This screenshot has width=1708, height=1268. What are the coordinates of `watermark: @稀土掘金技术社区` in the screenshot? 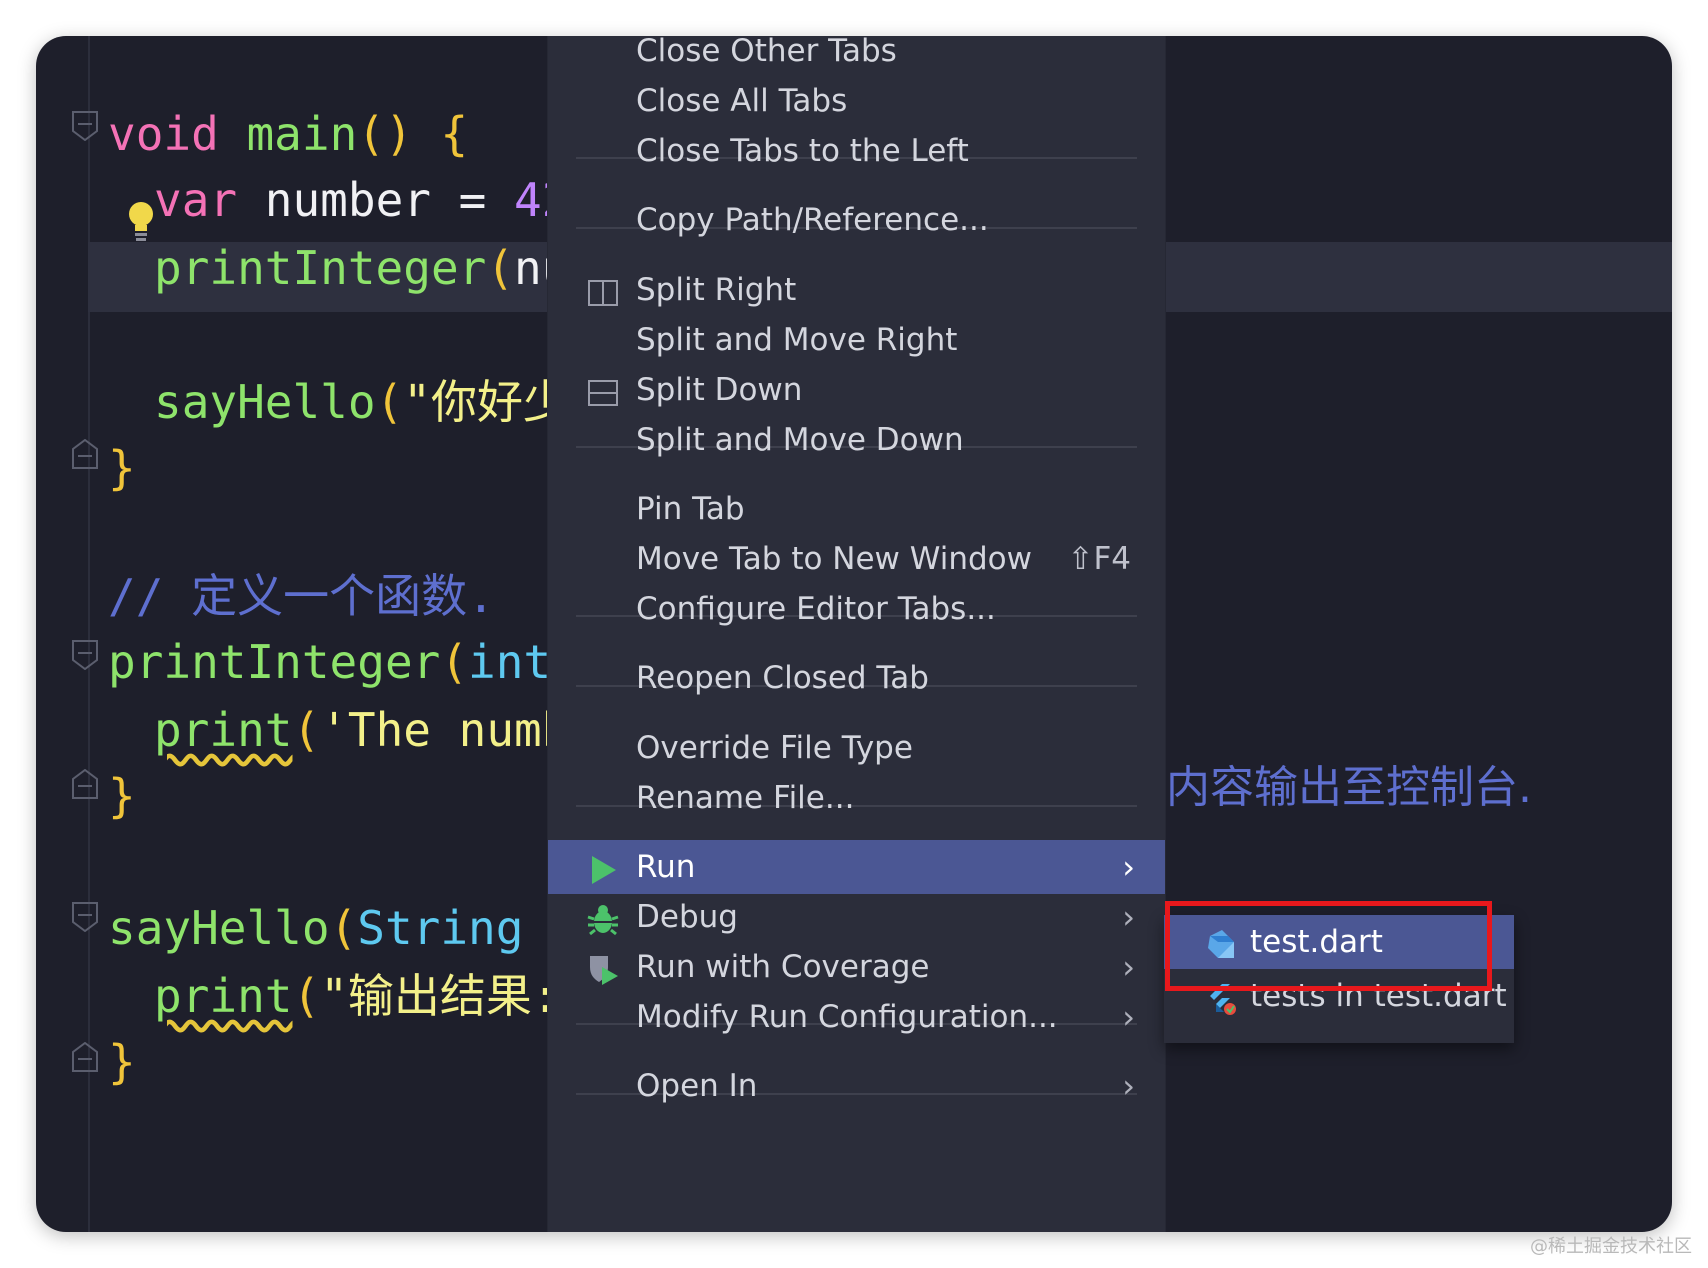 It's located at (1611, 1246).